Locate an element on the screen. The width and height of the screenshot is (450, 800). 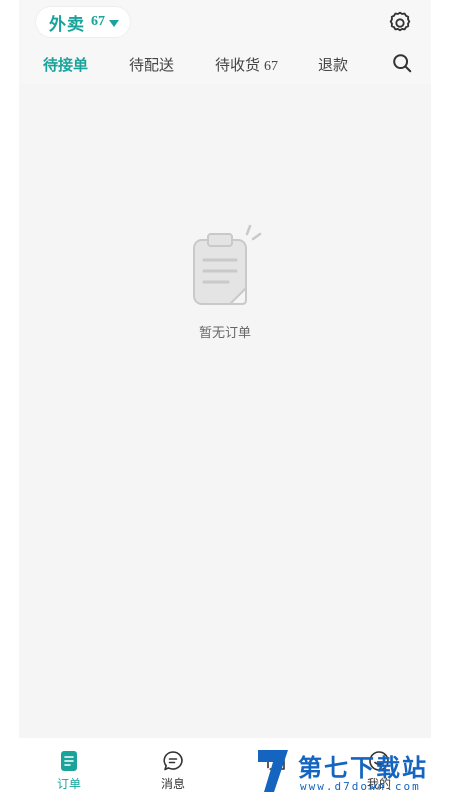
nav-label: 订单 is located at coordinates (68, 784).